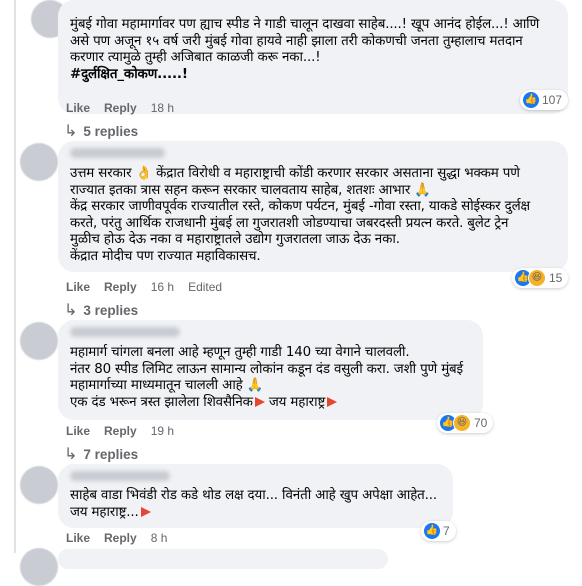 The image size is (582, 586). Describe the element at coordinates (446, 531) in the screenshot. I see `reaction-count: 7` at that location.